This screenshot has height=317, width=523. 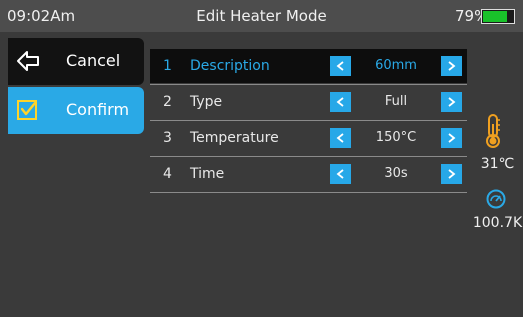 I want to click on param-name: Temperature, so click(x=234, y=138).